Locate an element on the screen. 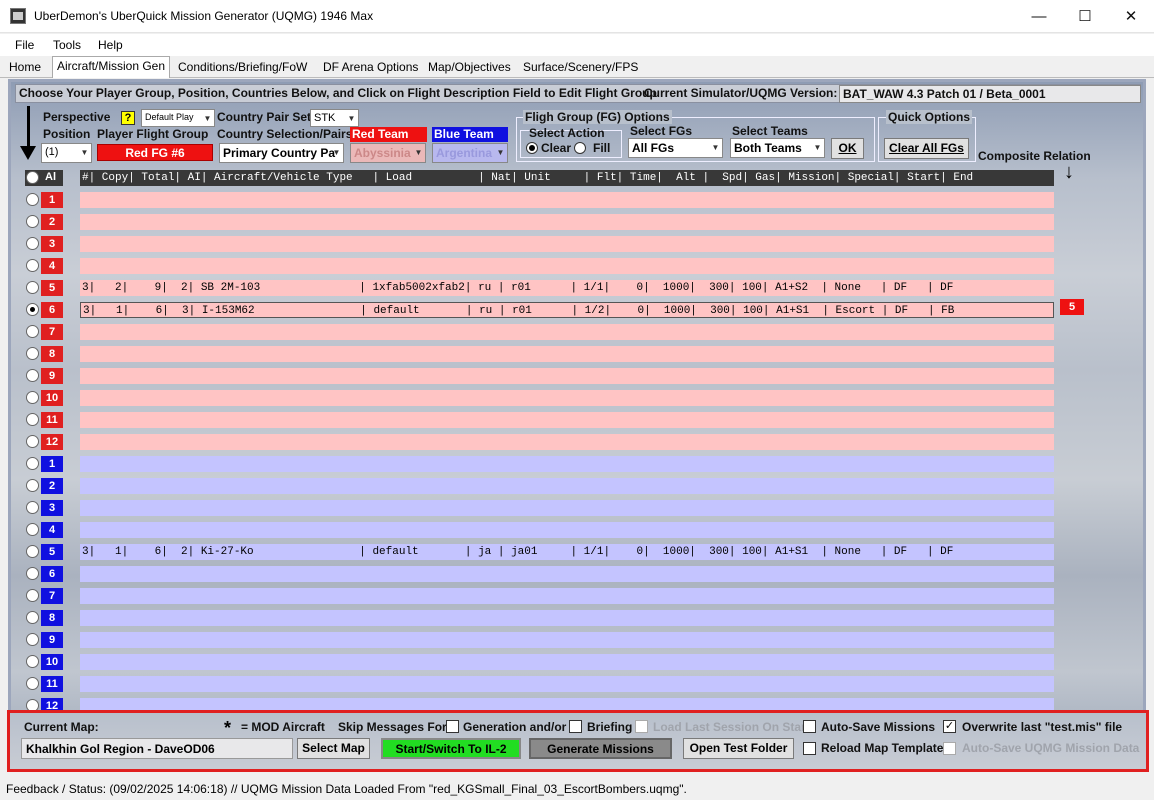 The height and width of the screenshot is (800, 1154). load-last-session-checkbox is located at coordinates (641, 726).